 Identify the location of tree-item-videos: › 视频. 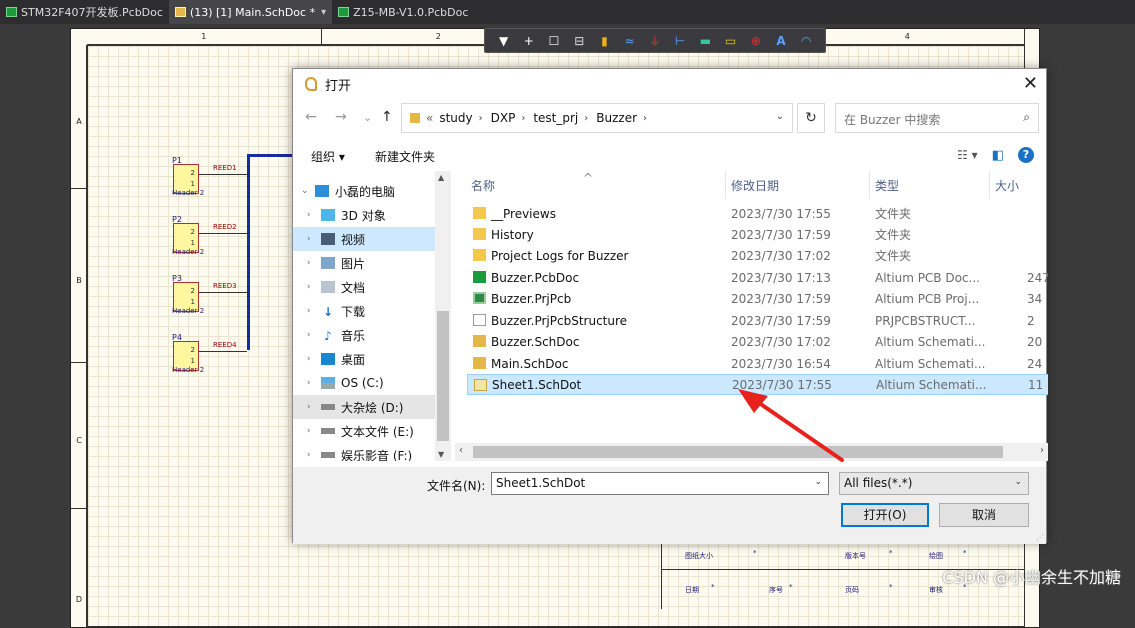
(364, 239).